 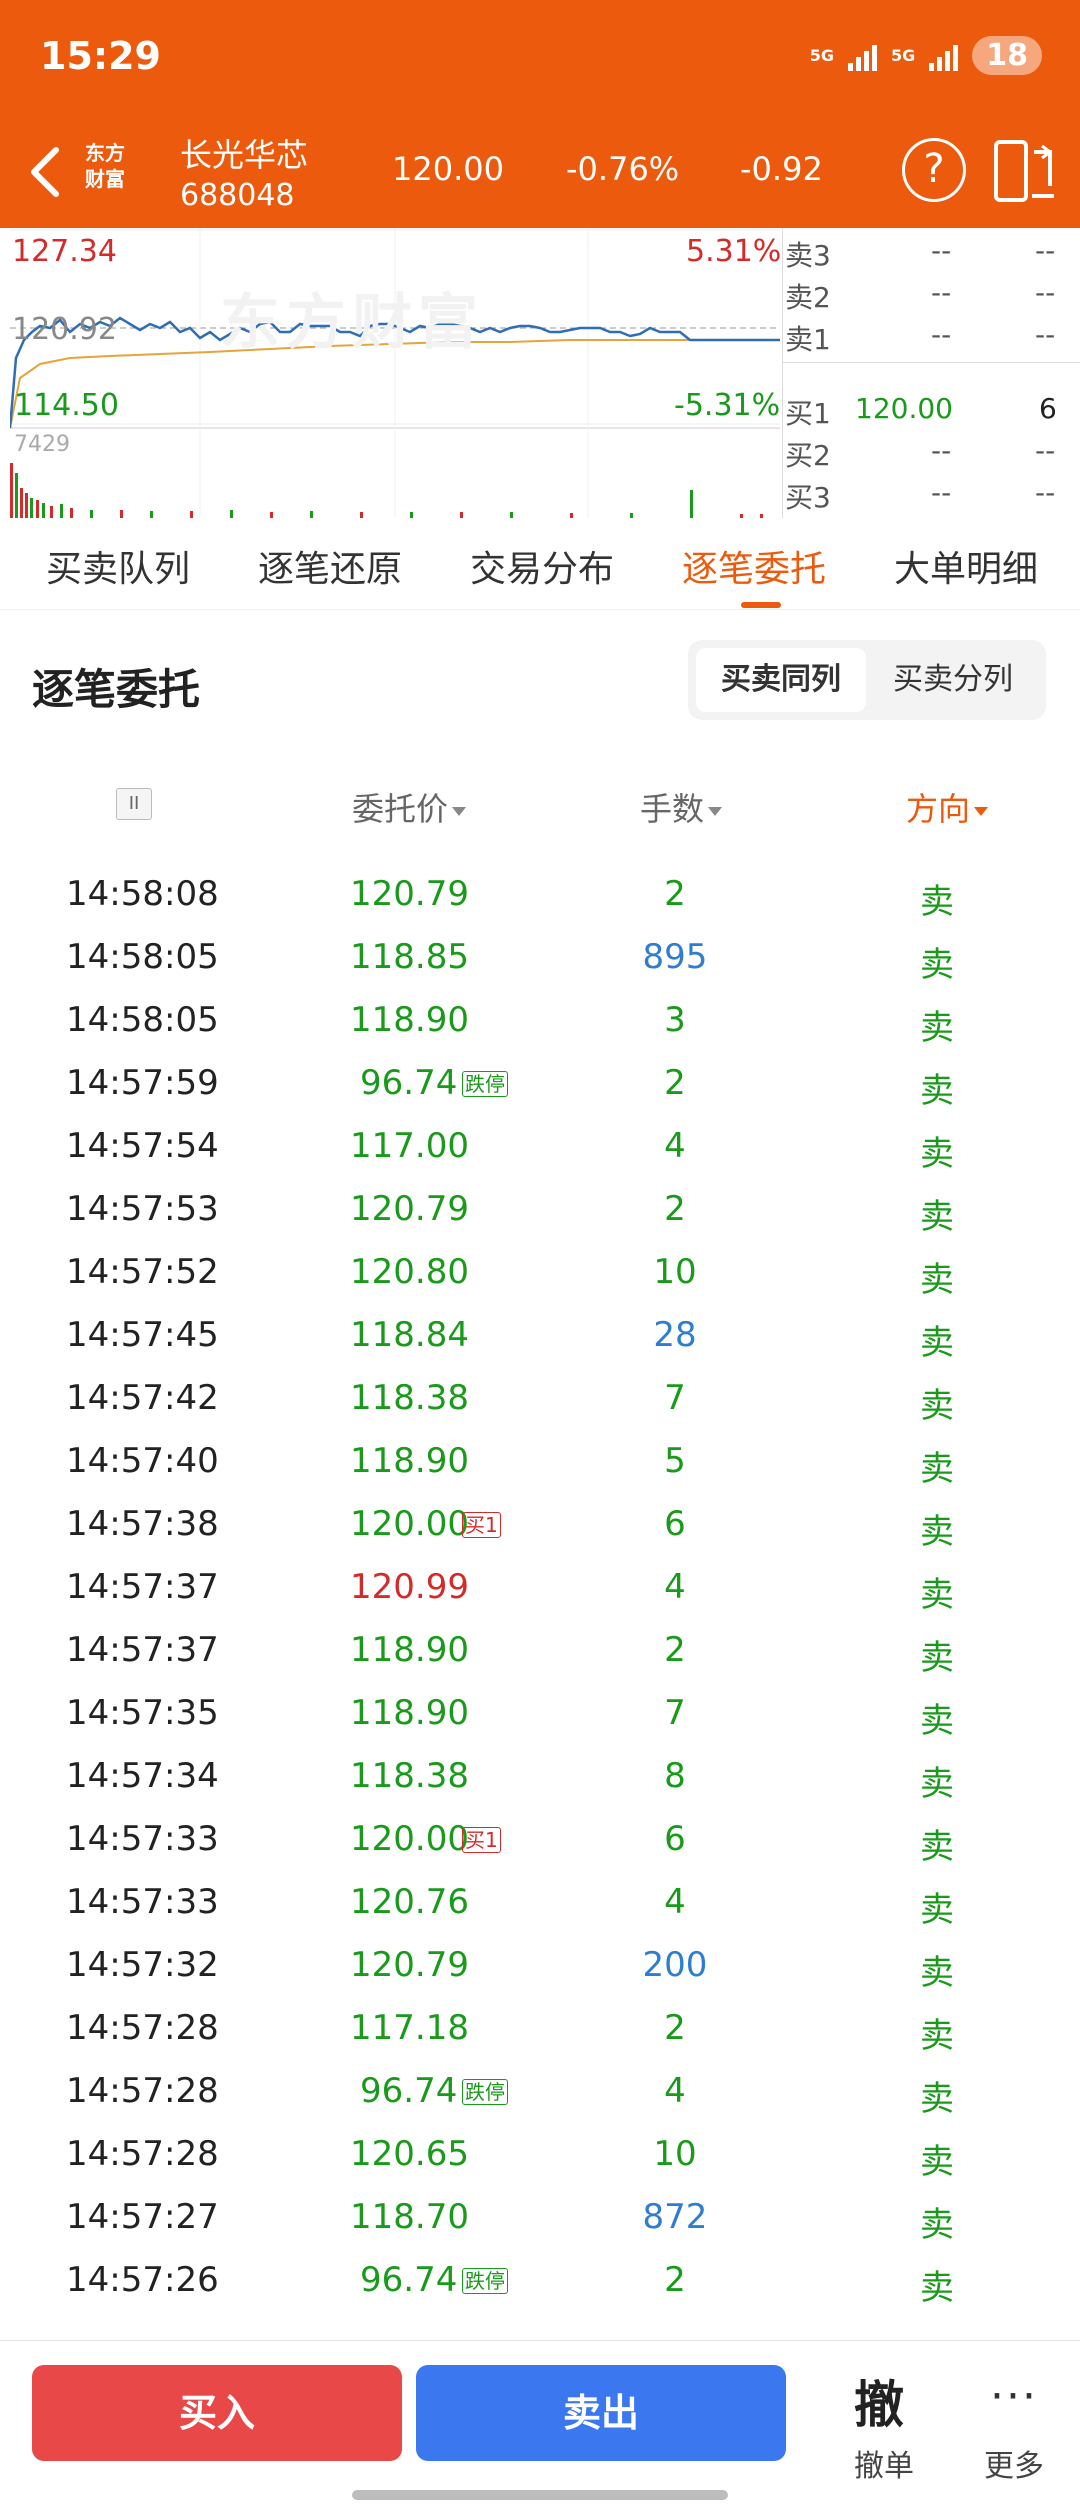 I want to click on back-arrow-icon, so click(x=45, y=172).